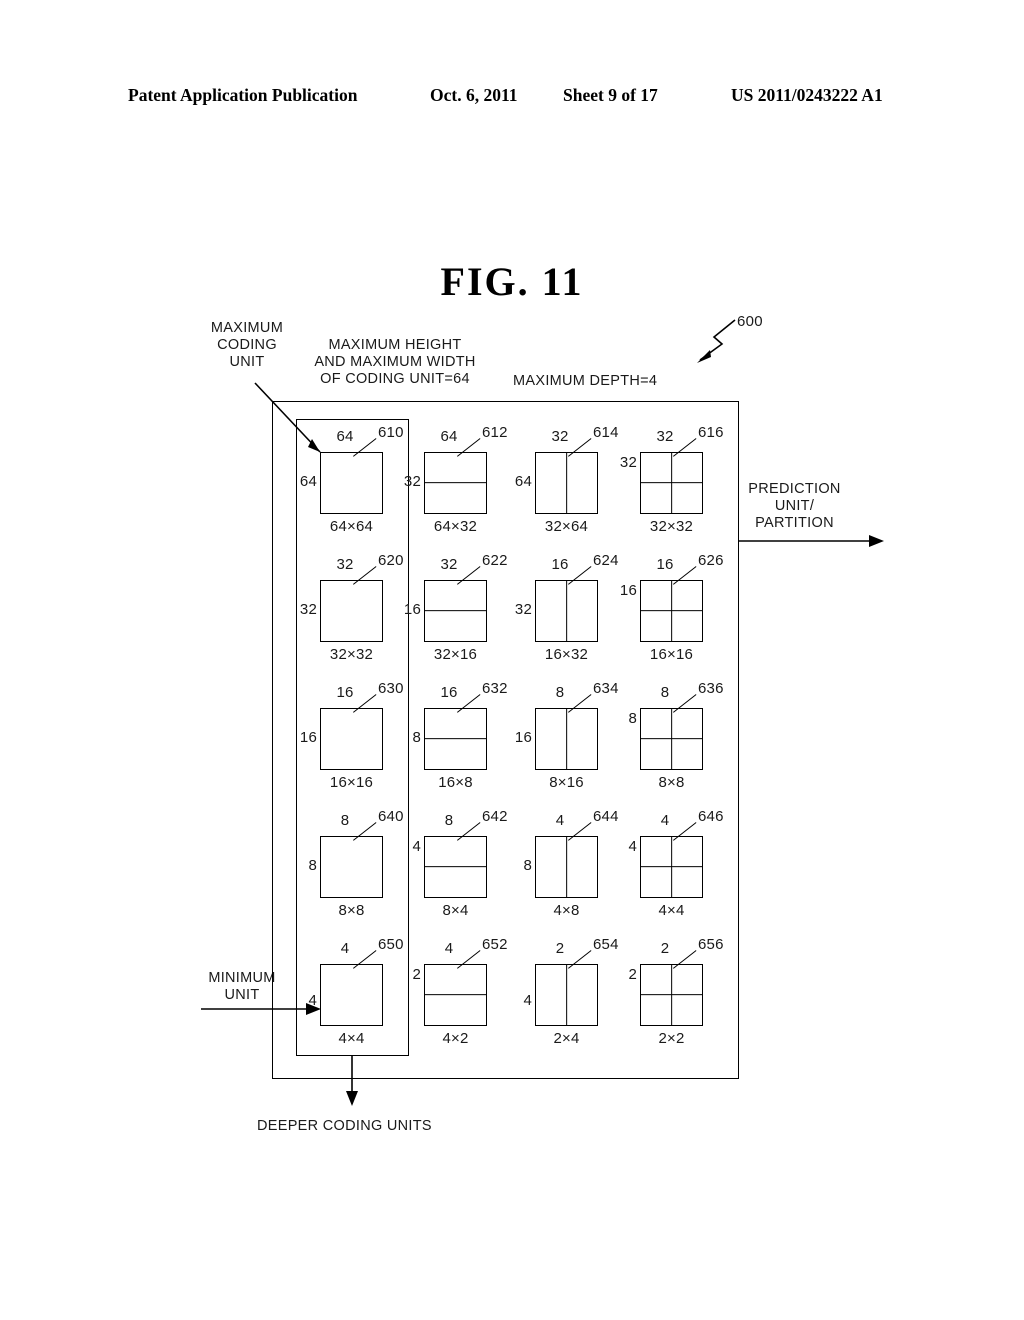 The width and height of the screenshot is (1024, 1320). Describe the element at coordinates (412, 609) in the screenshot. I see `cu-622-height-label: 16` at that location.